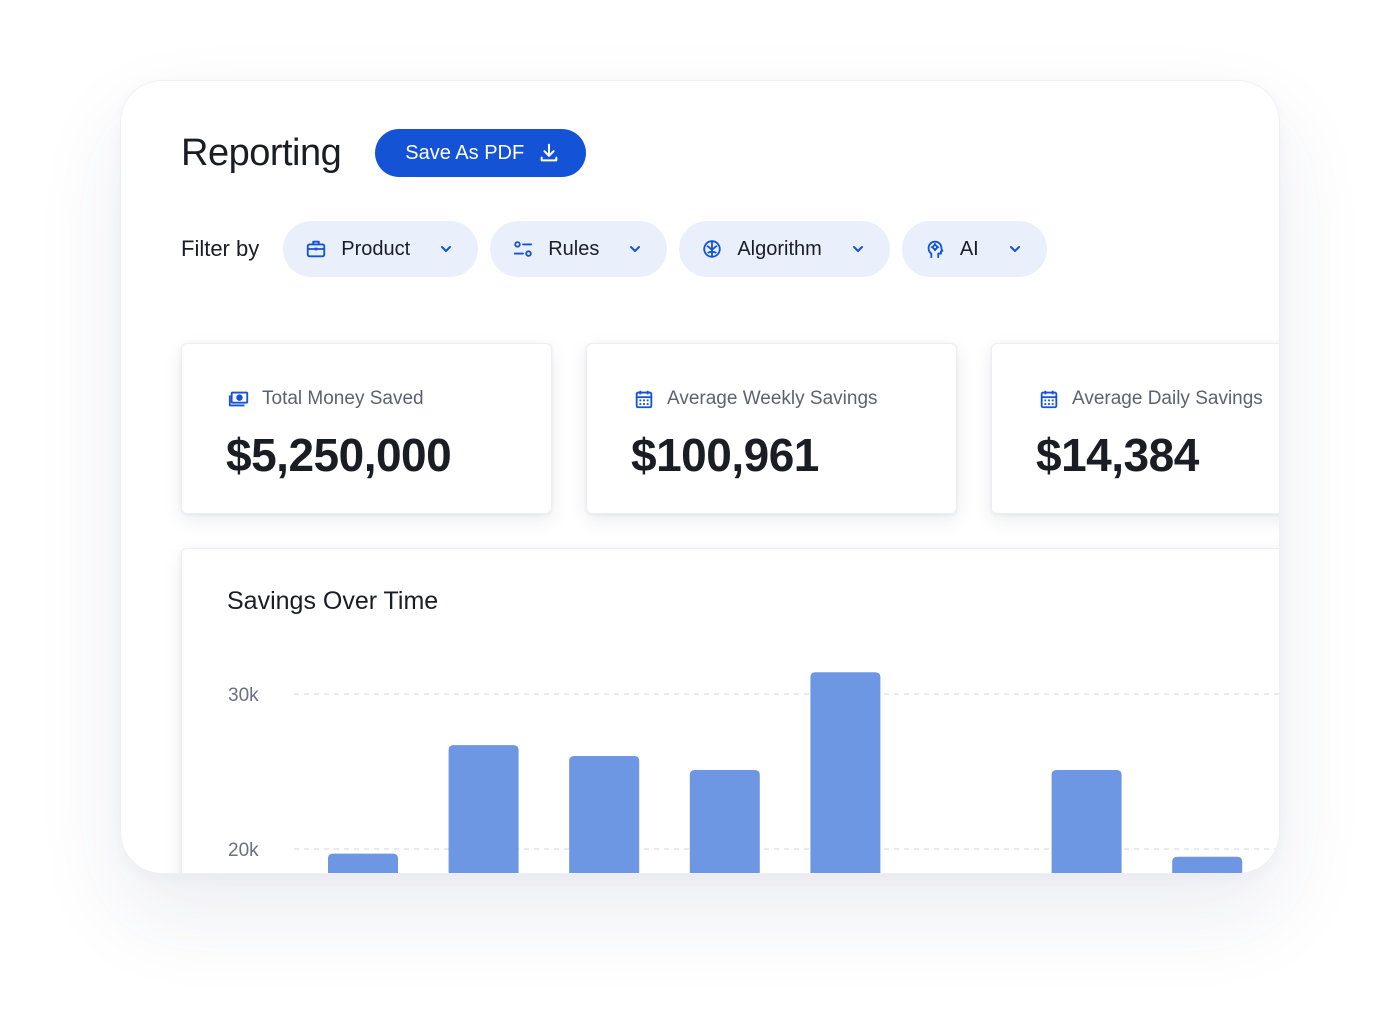  What do you see at coordinates (316, 249) in the screenshot?
I see `briefcase-icon` at bounding box center [316, 249].